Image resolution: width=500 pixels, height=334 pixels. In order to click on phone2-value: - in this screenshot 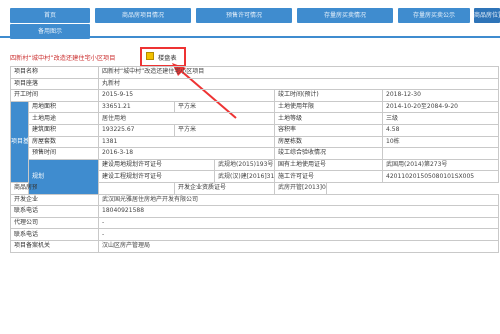, I will do `click(299, 234)`.